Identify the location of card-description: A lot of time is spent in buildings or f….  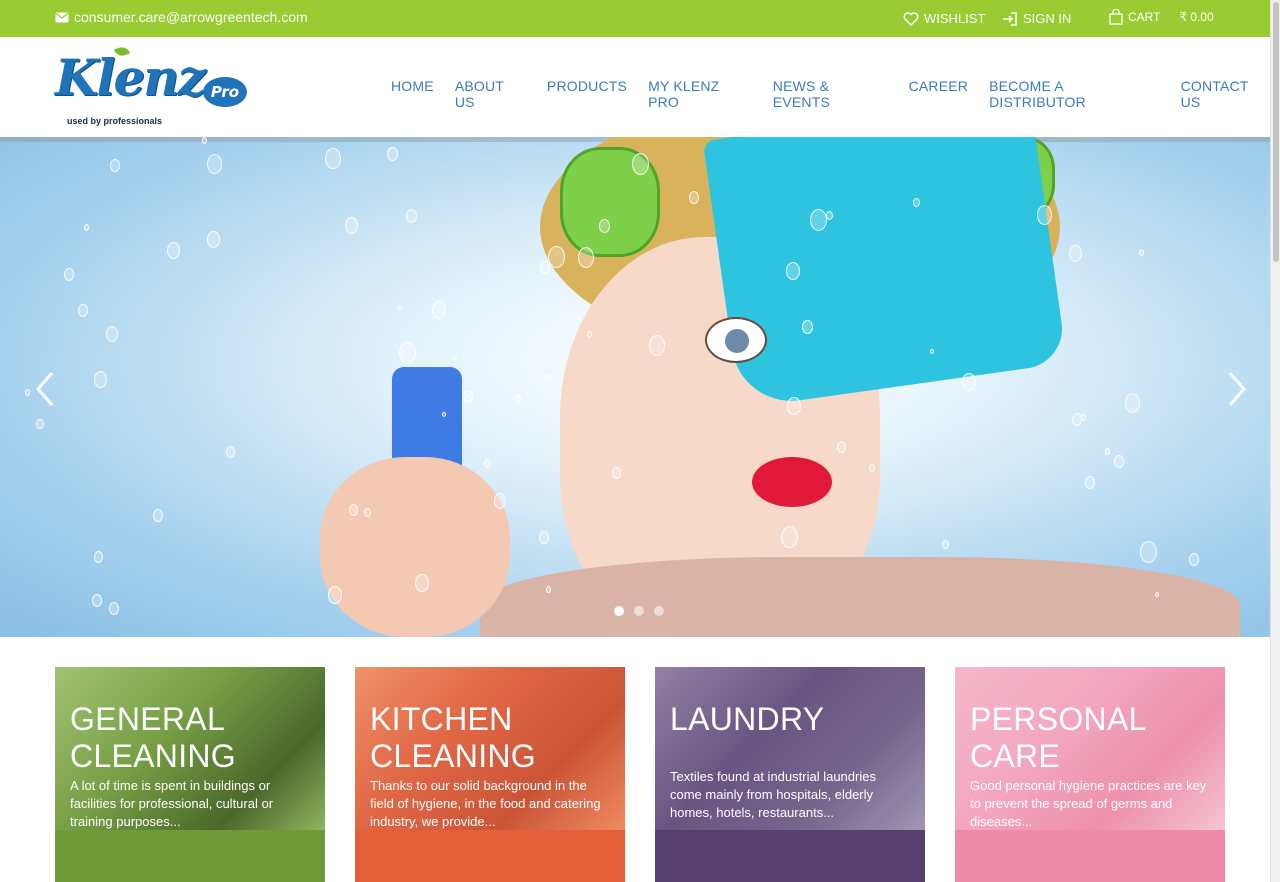
(172, 803).